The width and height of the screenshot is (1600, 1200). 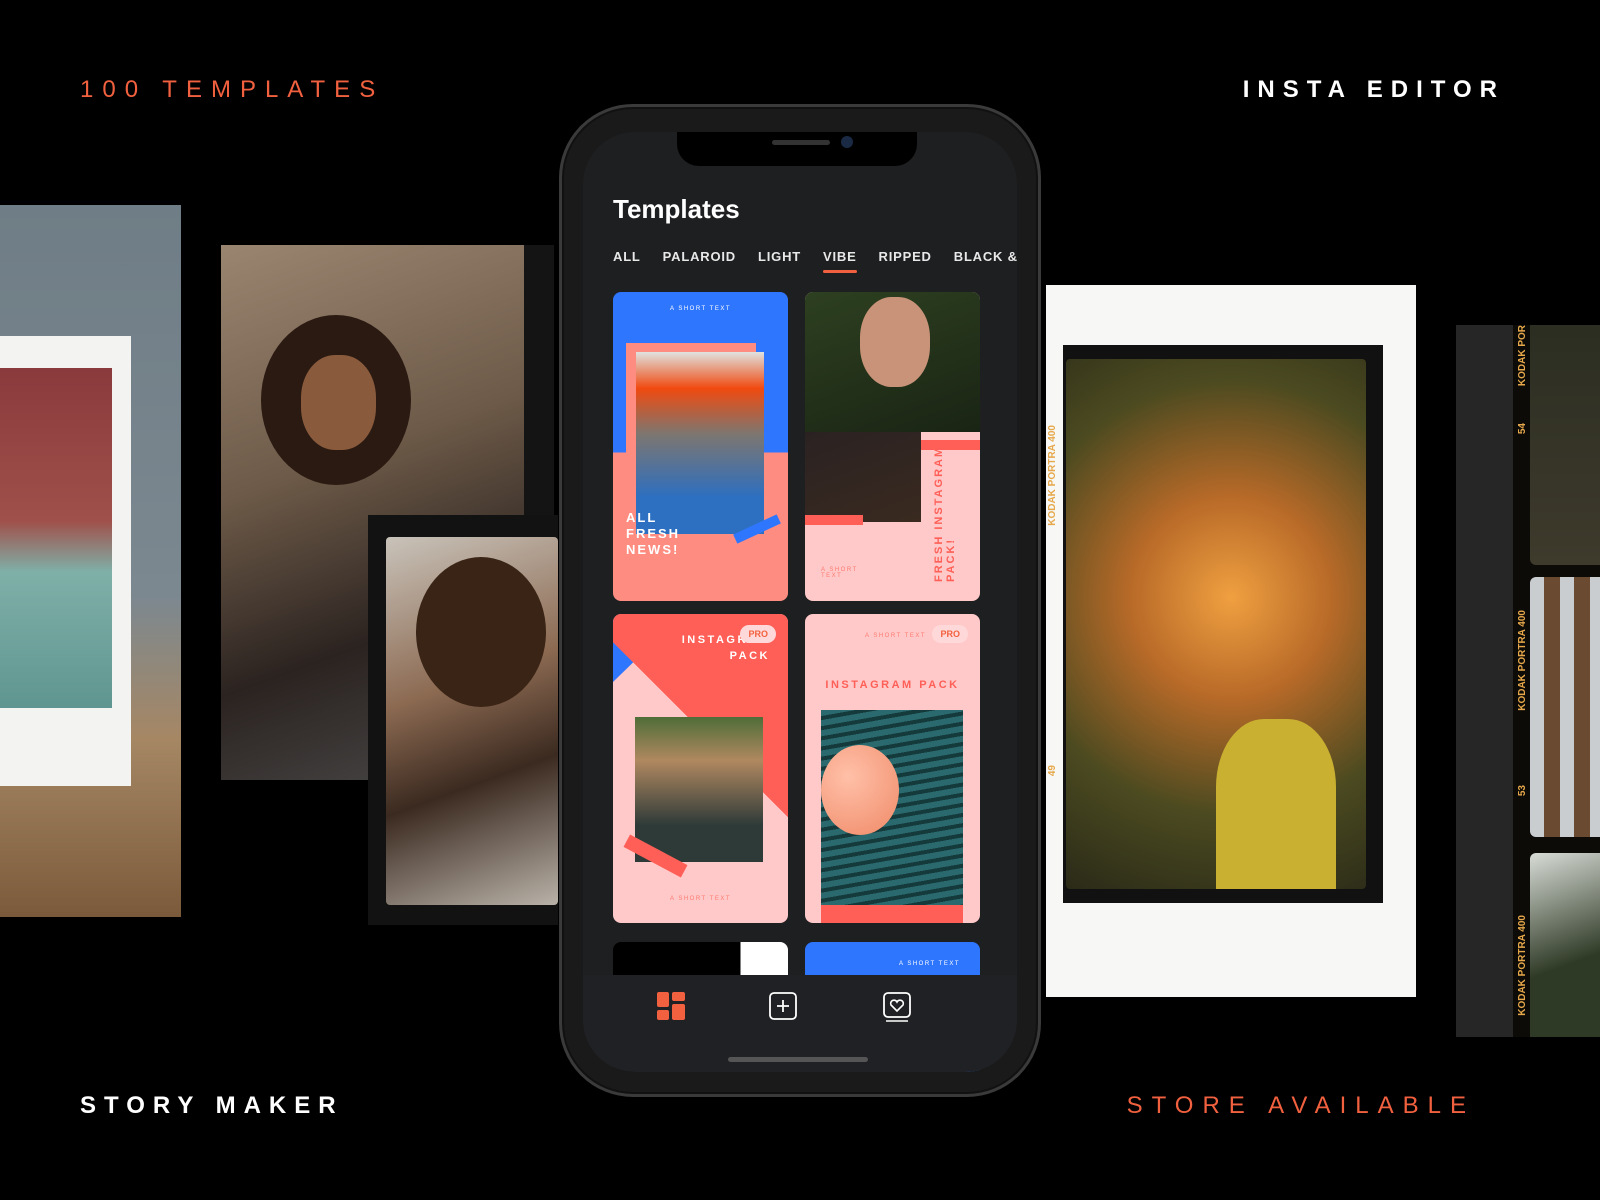 I want to click on card-headline: FRESH INSTAGRAM PACK!, so click(x=945, y=513).